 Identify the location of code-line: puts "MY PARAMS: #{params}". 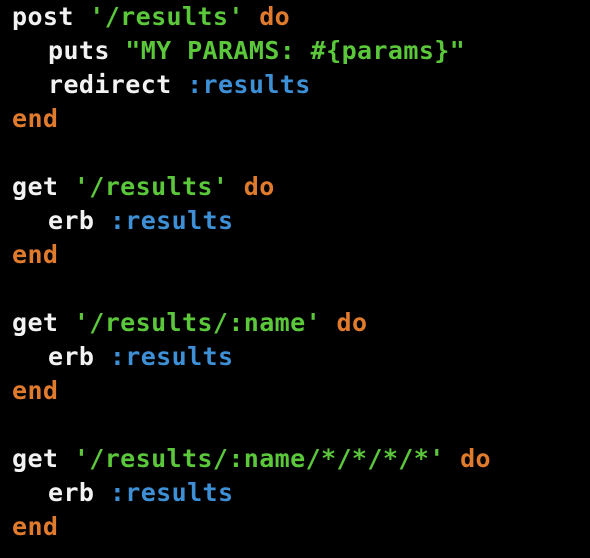
(301, 51).